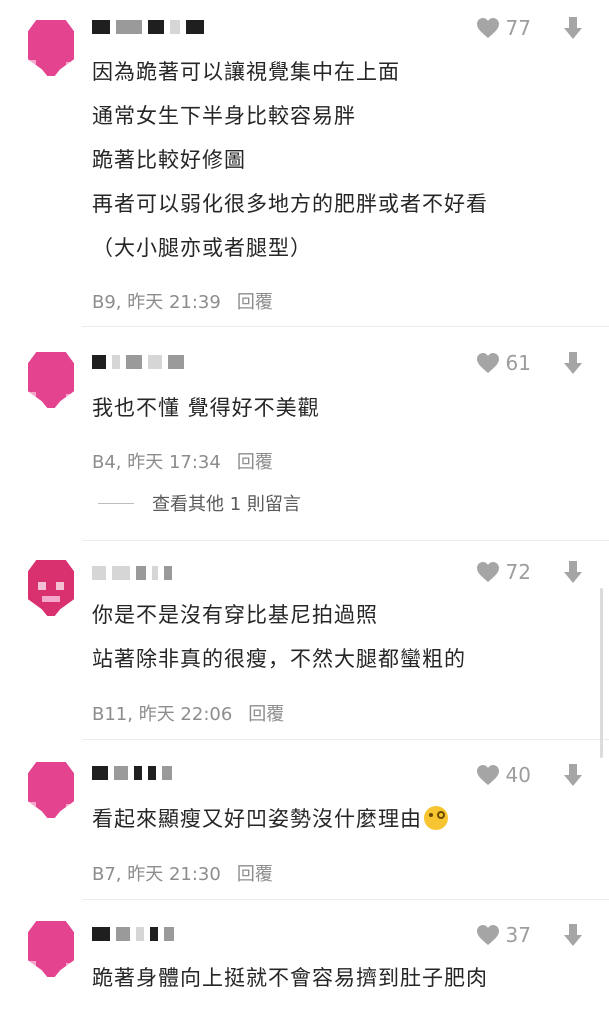 This screenshot has width=609, height=1024. I want to click on comment-text-line: 站著除非真的很瘦，不然大腿都蠻粗的, so click(279, 659).